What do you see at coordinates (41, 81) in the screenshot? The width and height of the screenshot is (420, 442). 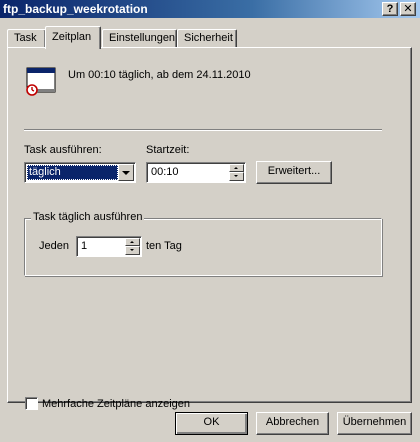 I see `calendar-schedule-icon` at bounding box center [41, 81].